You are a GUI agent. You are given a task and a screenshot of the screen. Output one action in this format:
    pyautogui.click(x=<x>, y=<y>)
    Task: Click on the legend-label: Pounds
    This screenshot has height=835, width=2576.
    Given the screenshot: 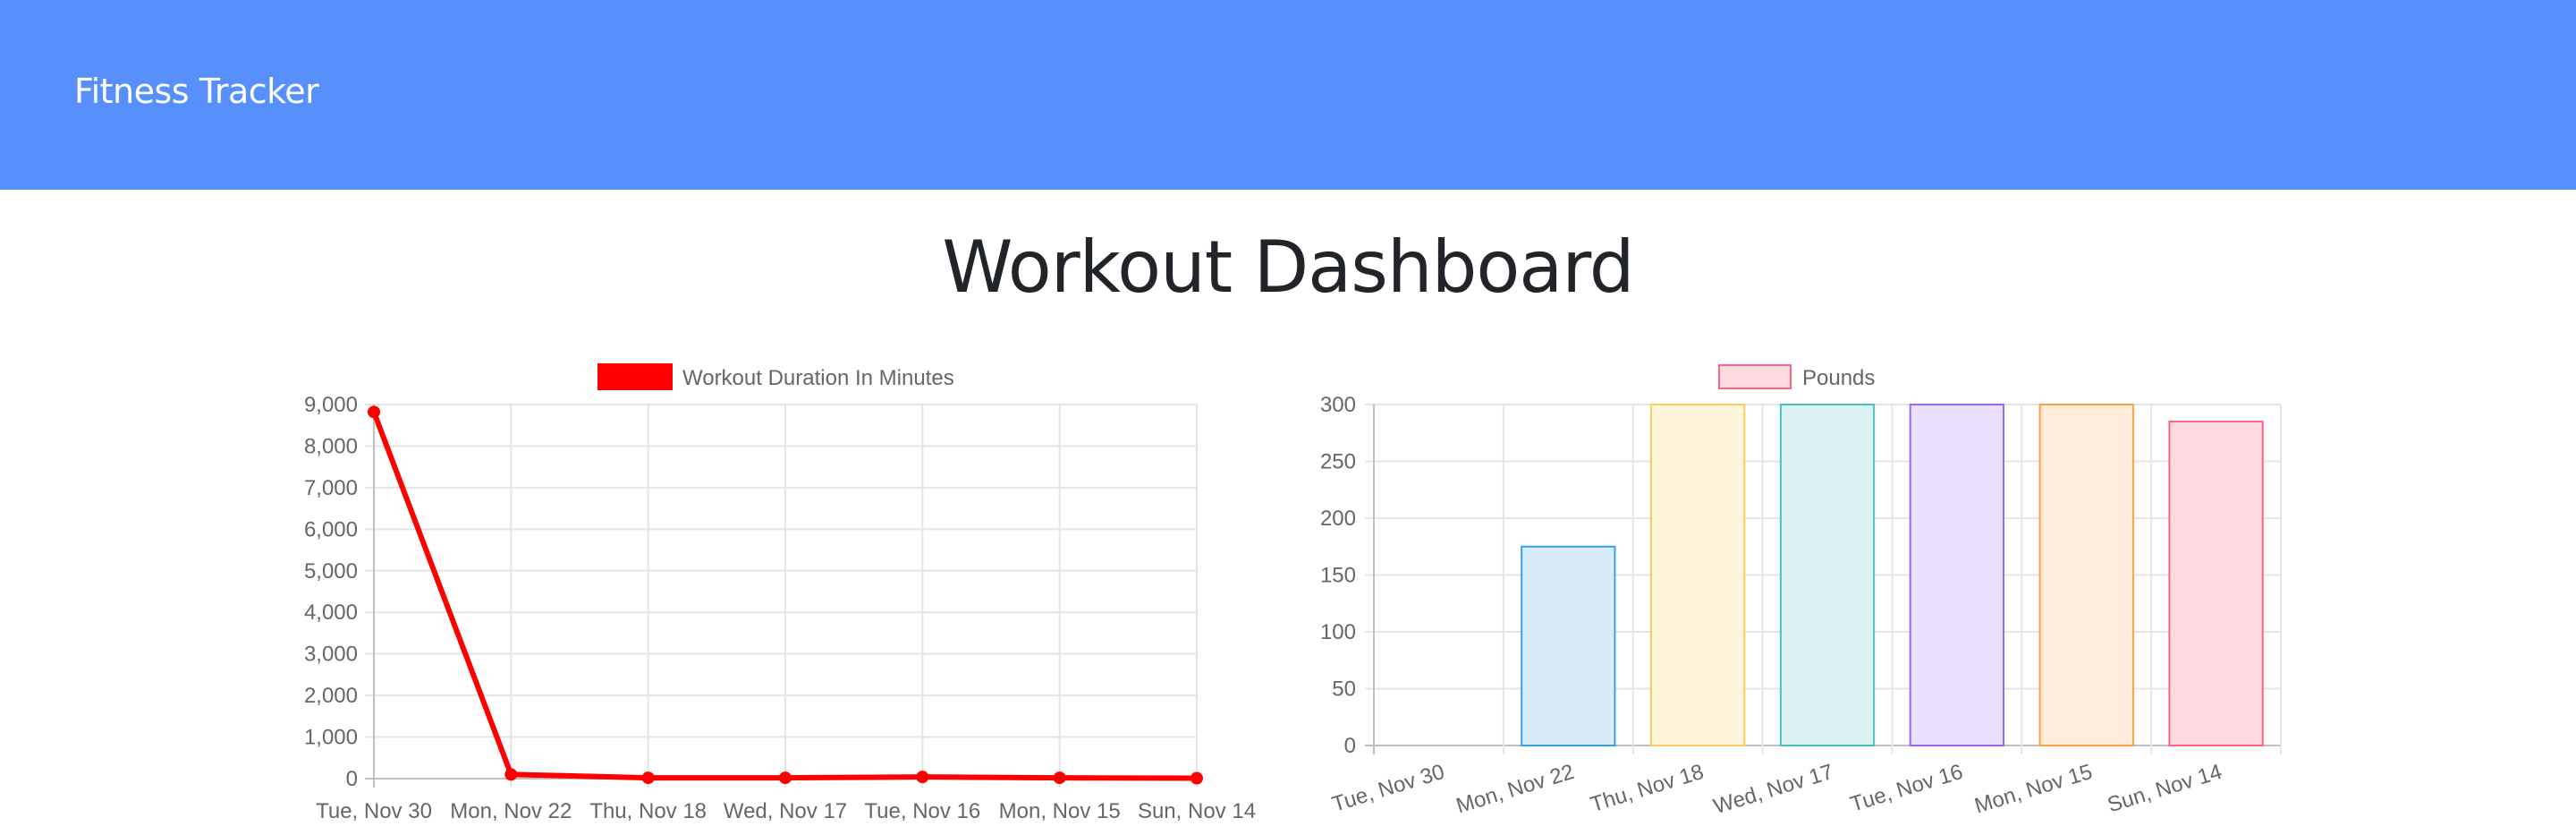 What is the action you would take?
    pyautogui.click(x=1838, y=378)
    